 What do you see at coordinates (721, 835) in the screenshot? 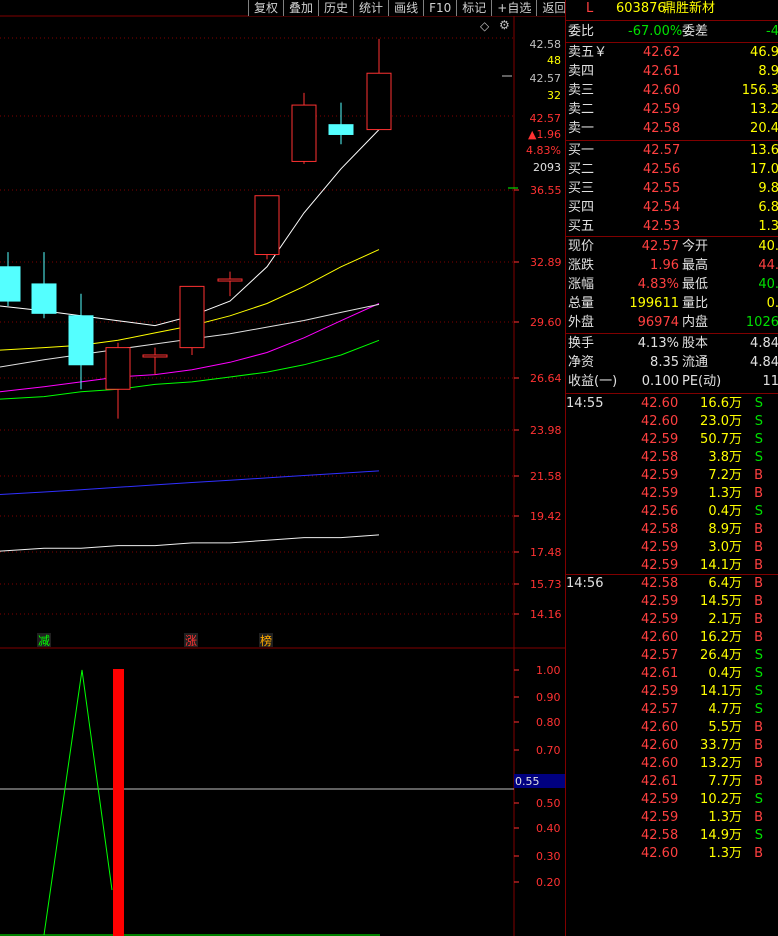
I see `tick-volume: 14.9万` at bounding box center [721, 835].